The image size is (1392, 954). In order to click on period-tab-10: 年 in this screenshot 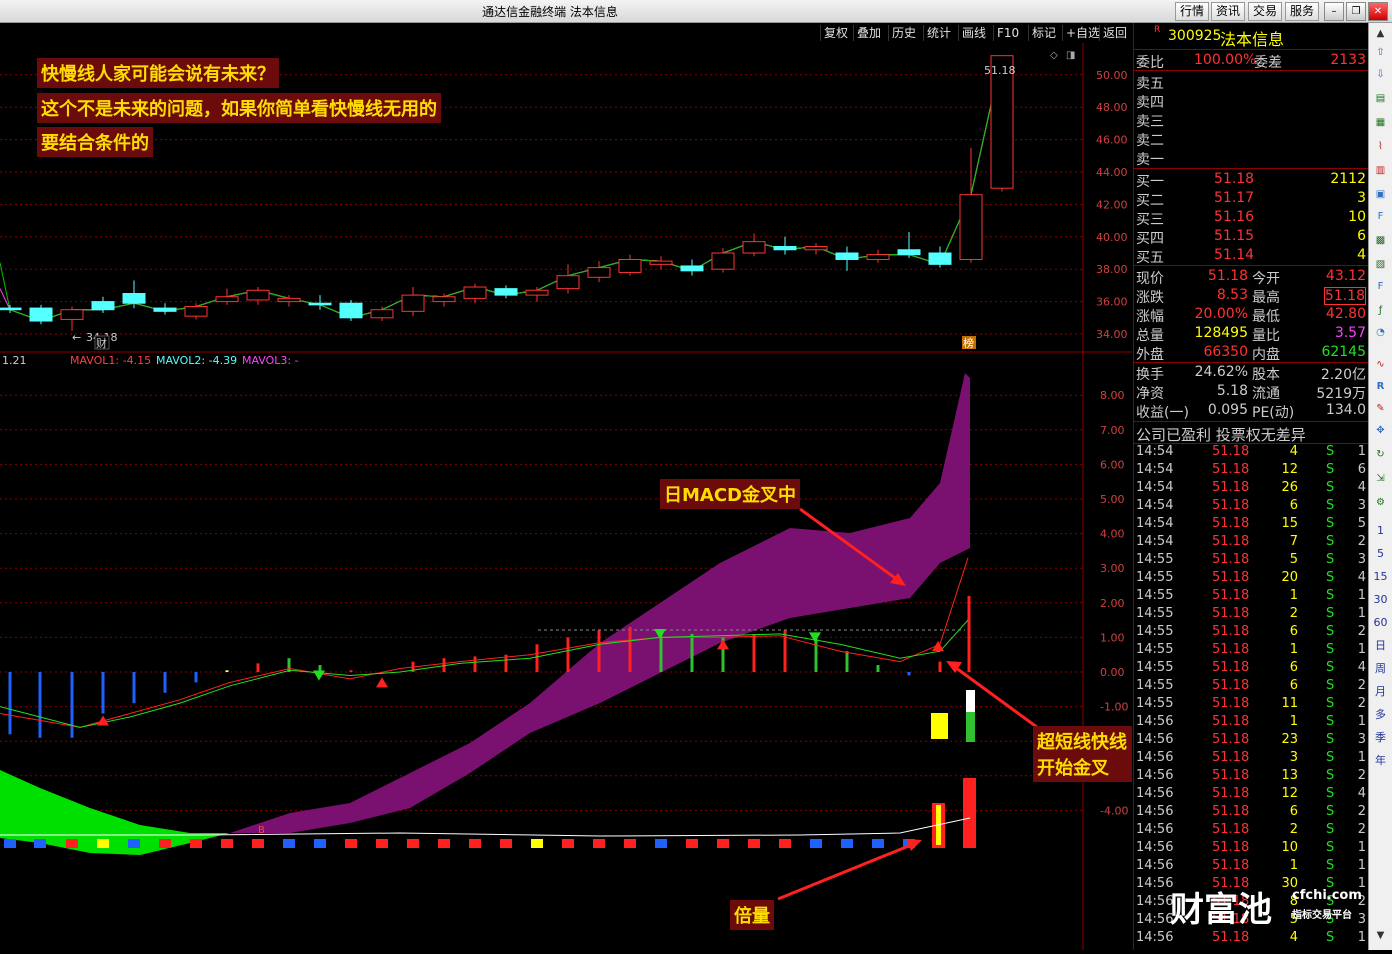, I will do `click(1380, 760)`.